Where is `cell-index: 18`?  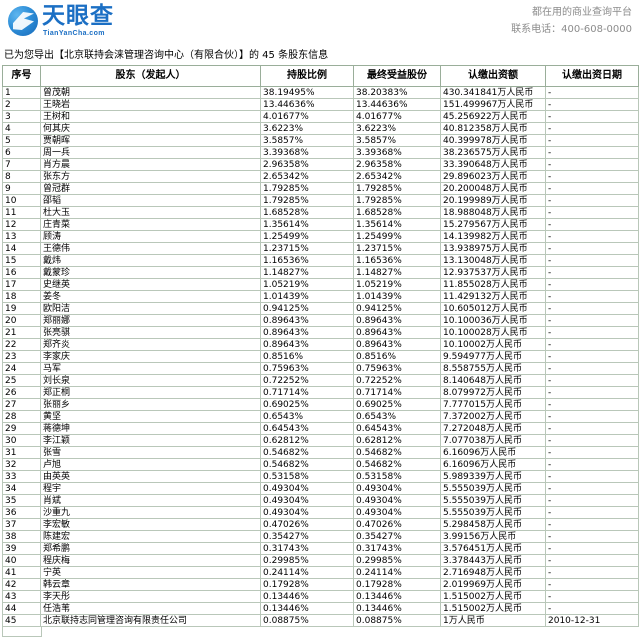
cell-index: 18 is located at coordinates (21, 296).